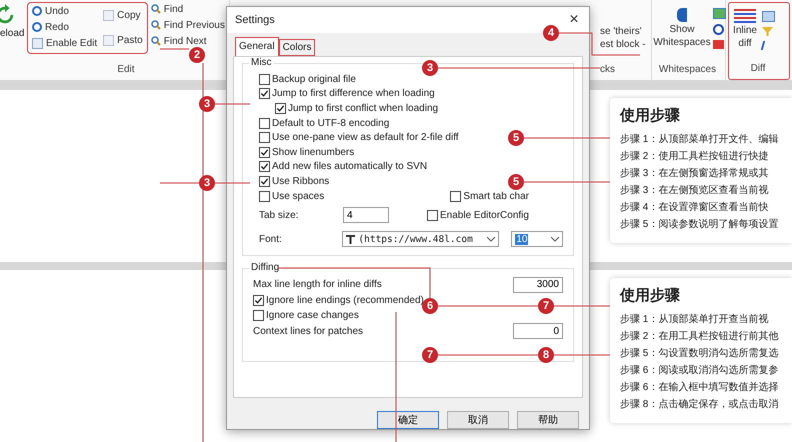 Image resolution: width=792 pixels, height=442 pixels. What do you see at coordinates (484, 215) in the screenshot?
I see `checkbox-label: Enable EditorConfig` at bounding box center [484, 215].